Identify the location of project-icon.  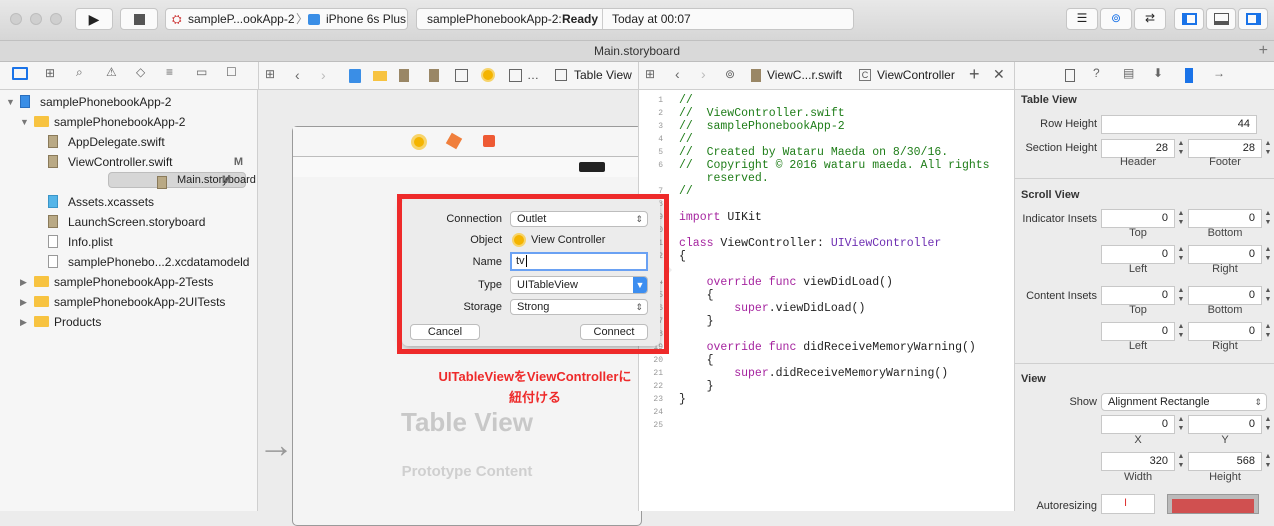
(355, 76).